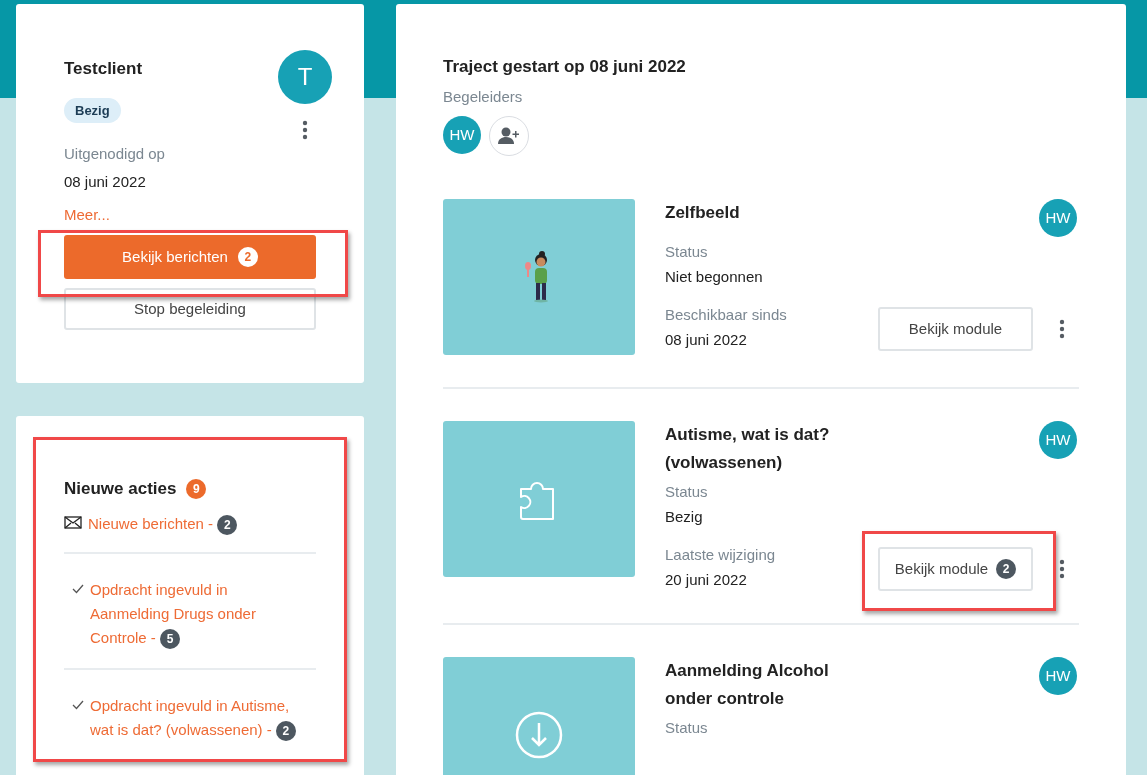  What do you see at coordinates (720, 555) in the screenshot?
I see `date-label: Laatste wijziging` at bounding box center [720, 555].